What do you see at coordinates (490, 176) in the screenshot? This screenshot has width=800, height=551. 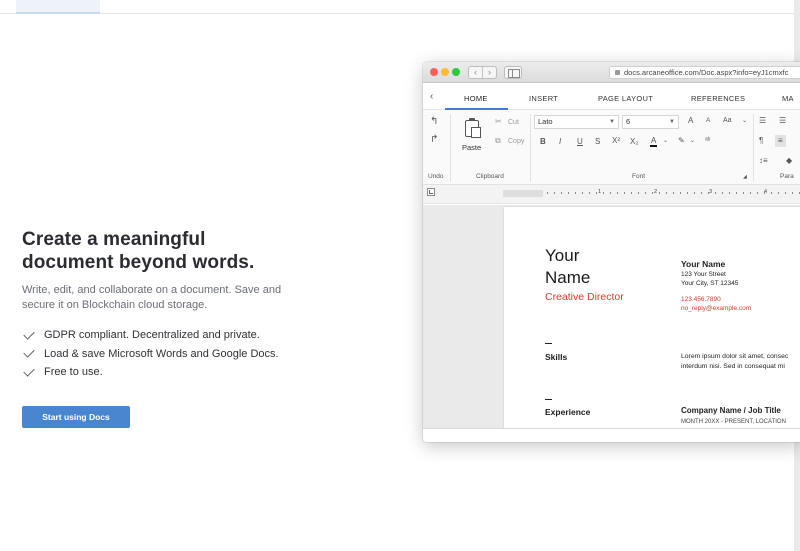 I see `clipboard-group-label: Clipboard` at bounding box center [490, 176].